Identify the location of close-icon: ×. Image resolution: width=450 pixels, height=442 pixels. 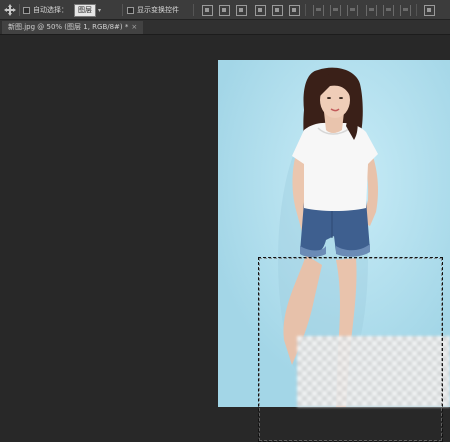
(134, 27).